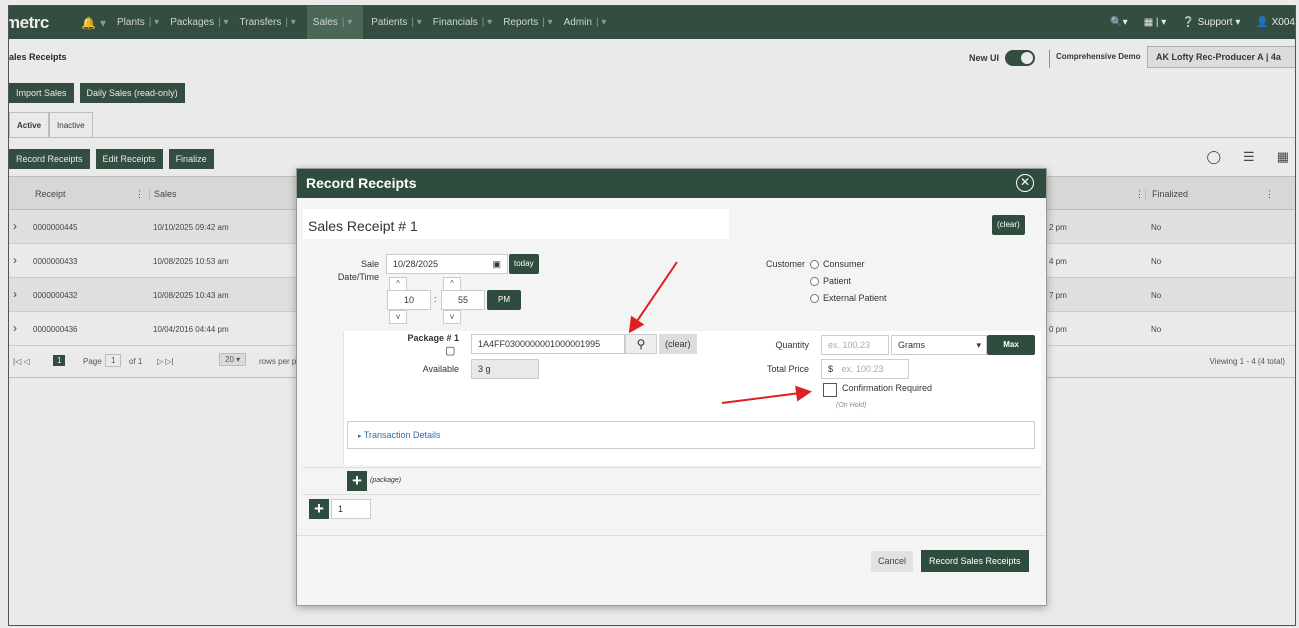 This screenshot has height=628, width=1299. Describe the element at coordinates (641, 344) in the screenshot. I see `search-icon: ⚲` at that location.